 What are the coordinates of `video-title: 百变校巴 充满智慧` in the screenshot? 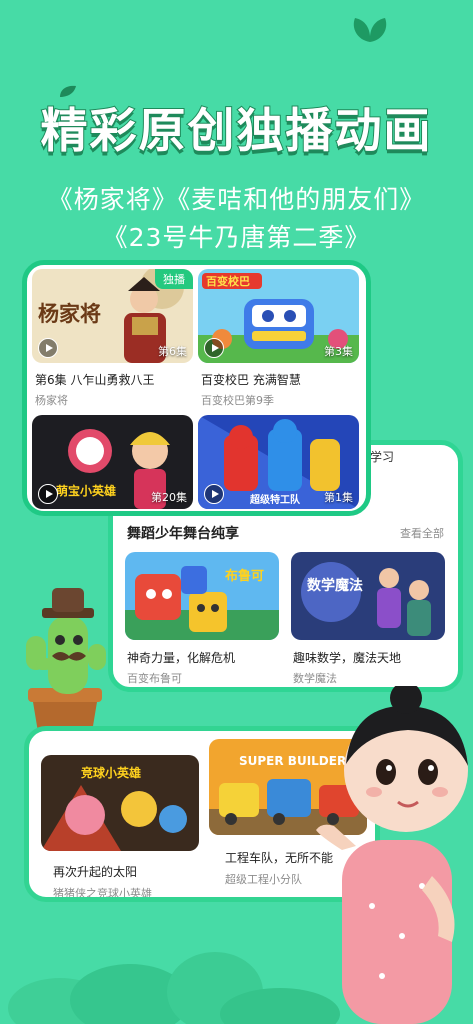 It's located at (251, 380).